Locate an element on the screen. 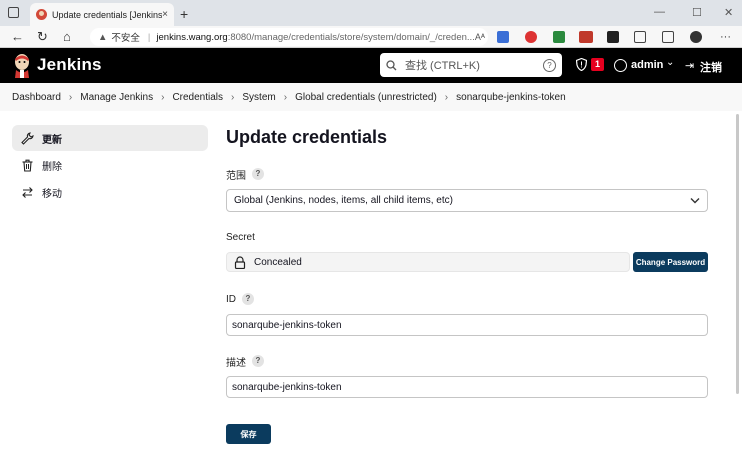  description-label: 描述 ? is located at coordinates (467, 361).